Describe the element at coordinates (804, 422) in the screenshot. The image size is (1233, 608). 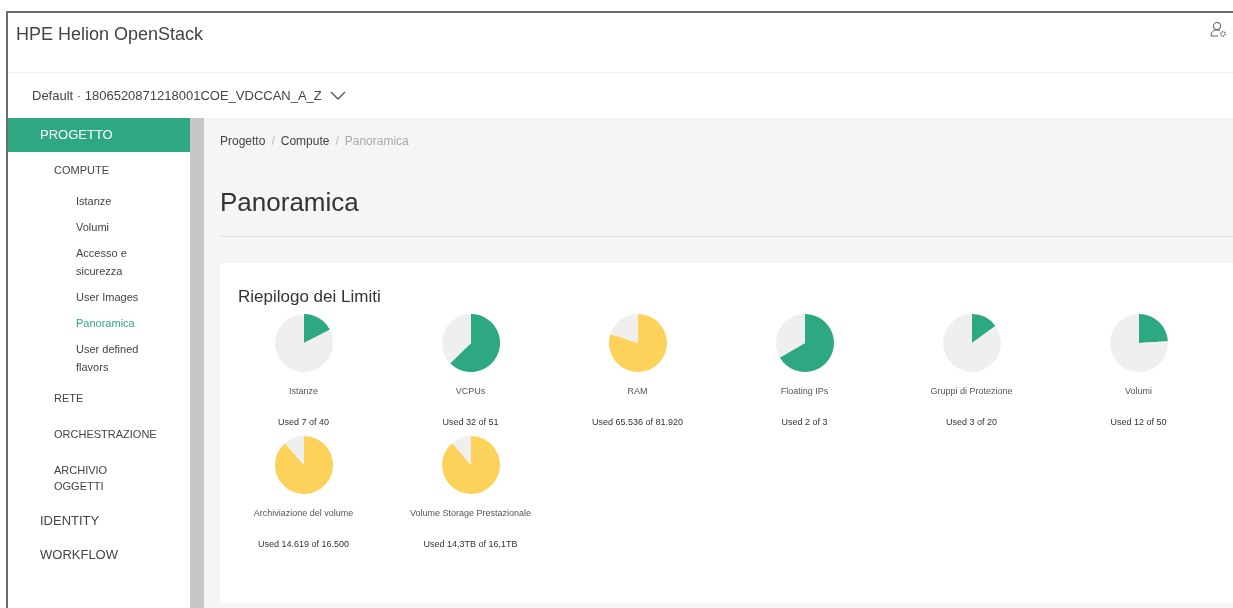
I see `usage-text: Used 2 of 3` at that location.